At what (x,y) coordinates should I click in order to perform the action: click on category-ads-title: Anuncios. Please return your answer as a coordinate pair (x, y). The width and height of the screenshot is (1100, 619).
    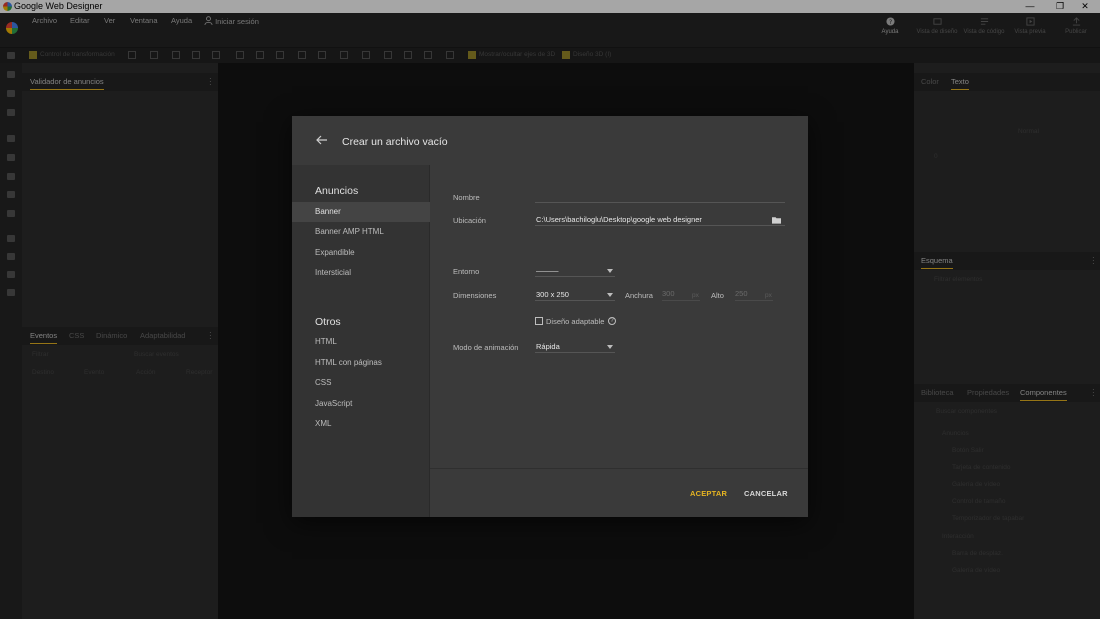
    Looking at the image, I should click on (337, 191).